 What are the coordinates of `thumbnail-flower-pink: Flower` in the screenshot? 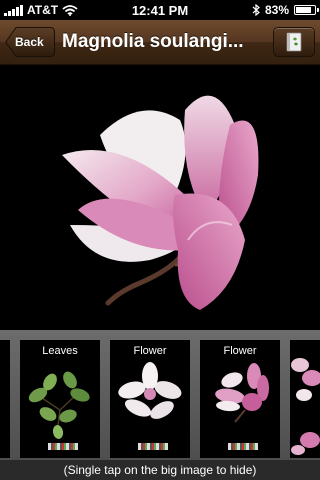 It's located at (240, 399).